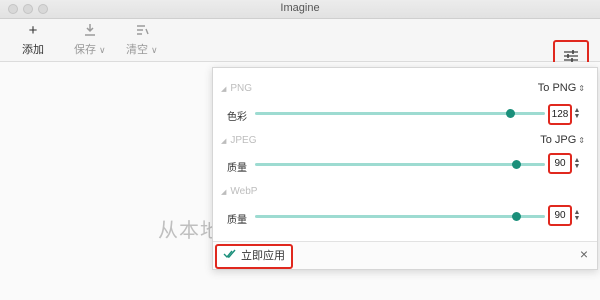  I want to click on jpeg-section-header: ◢ JPEG, so click(239, 140).